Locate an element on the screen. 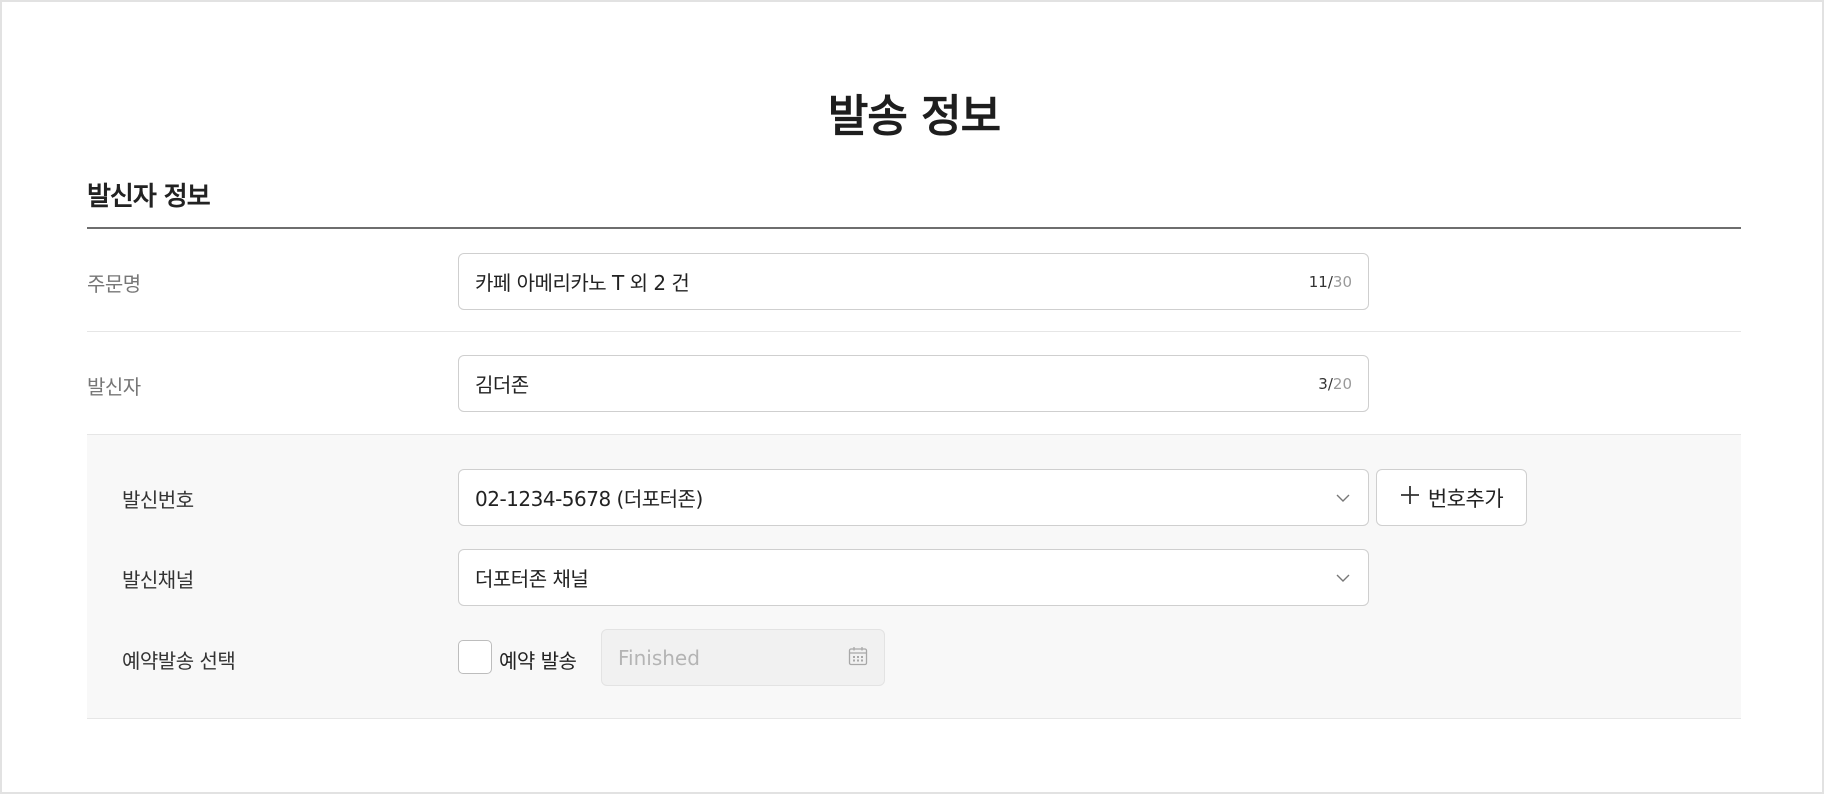 The width and height of the screenshot is (1824, 794). reservation-date-input: Finished is located at coordinates (743, 657).